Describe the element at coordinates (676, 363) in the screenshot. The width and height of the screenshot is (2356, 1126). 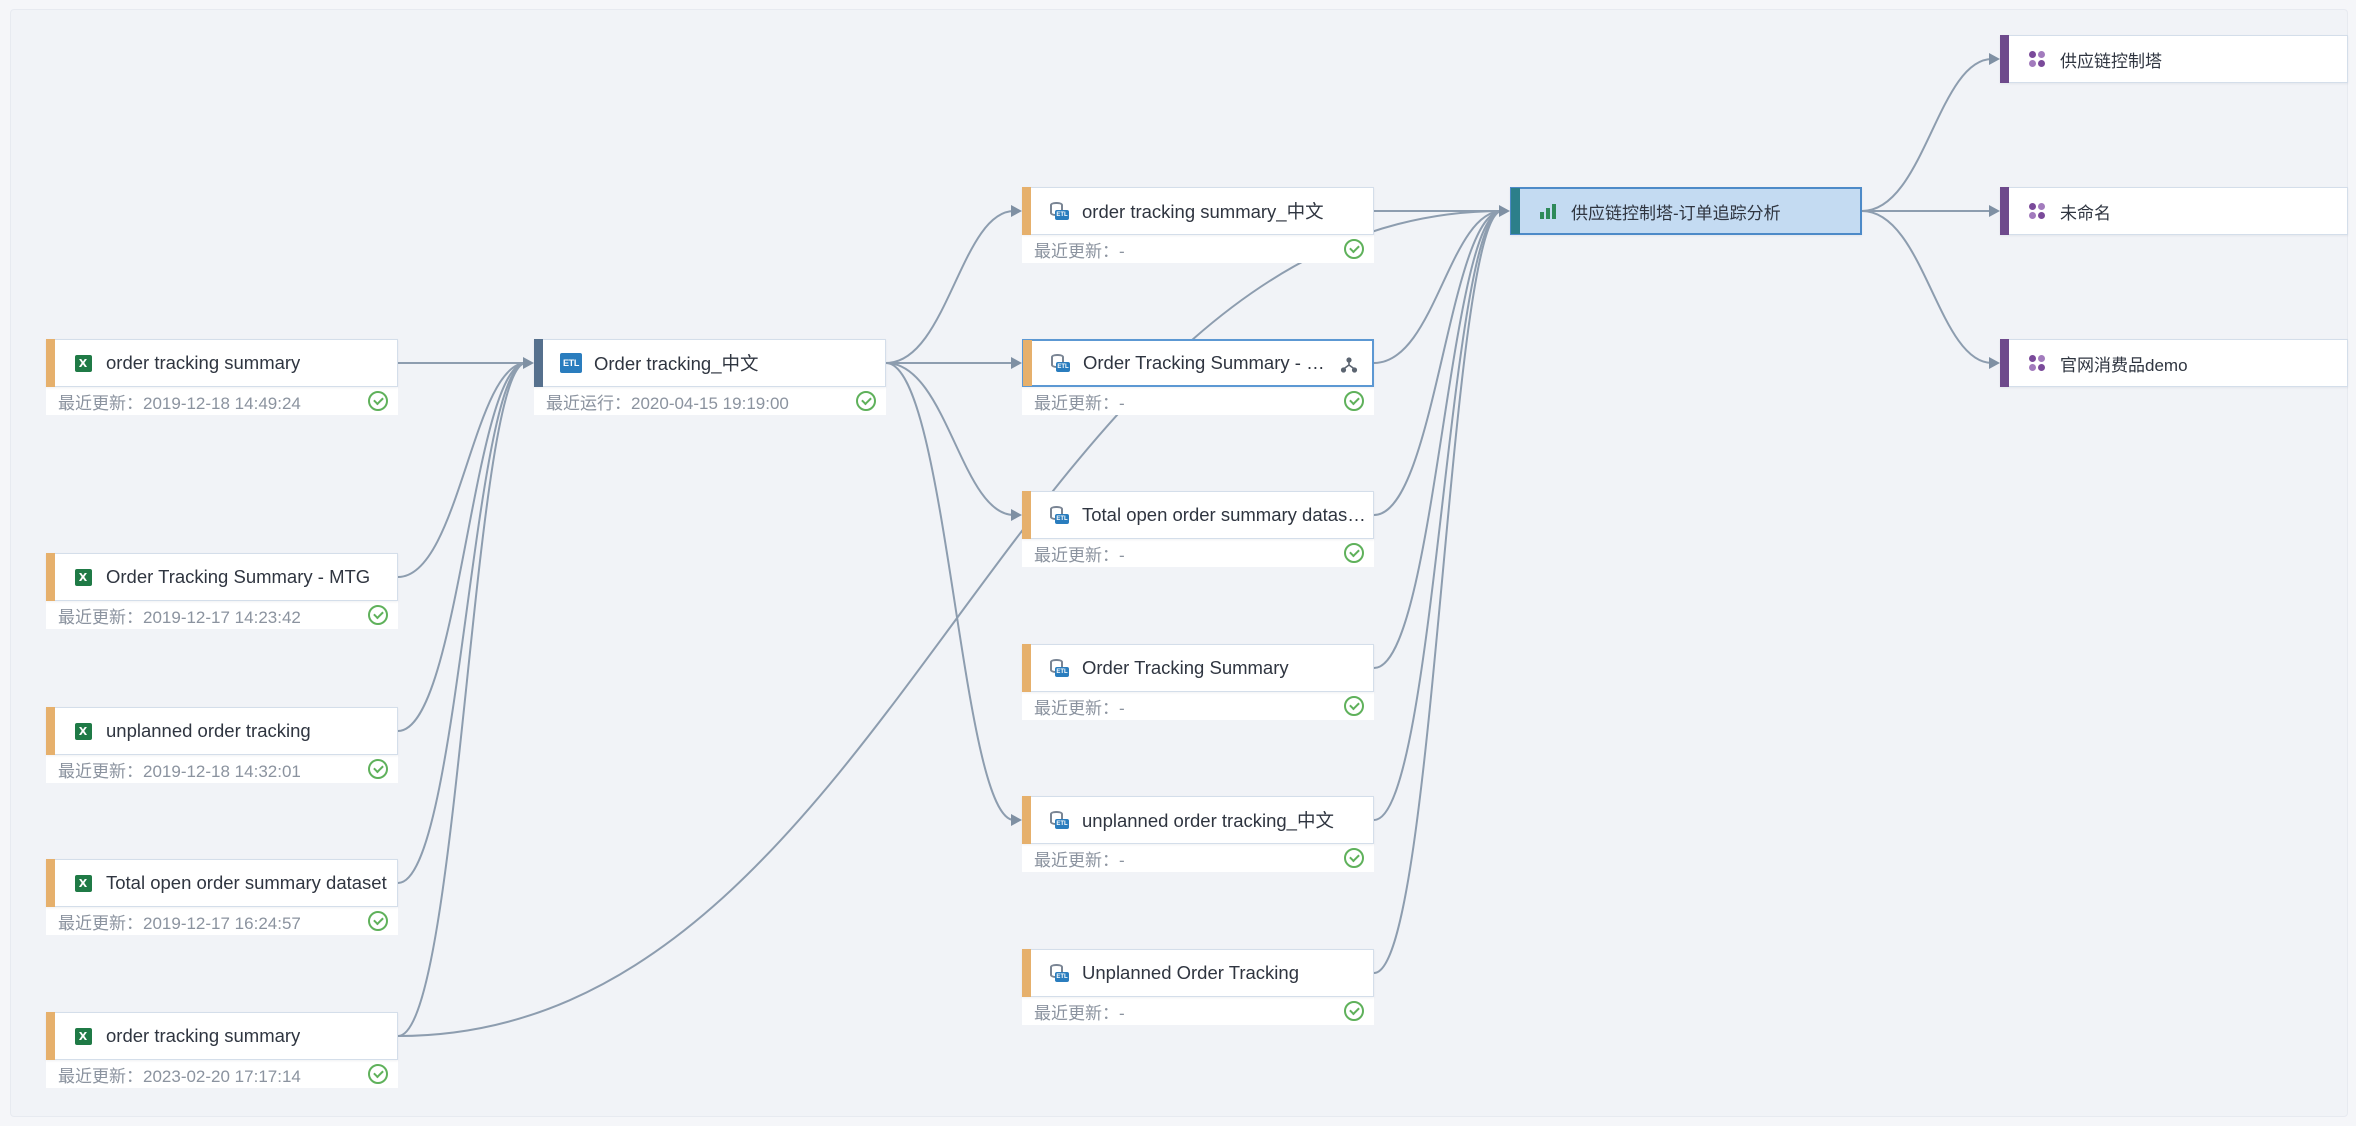
I see `node-label: Order tracking_中文` at that location.